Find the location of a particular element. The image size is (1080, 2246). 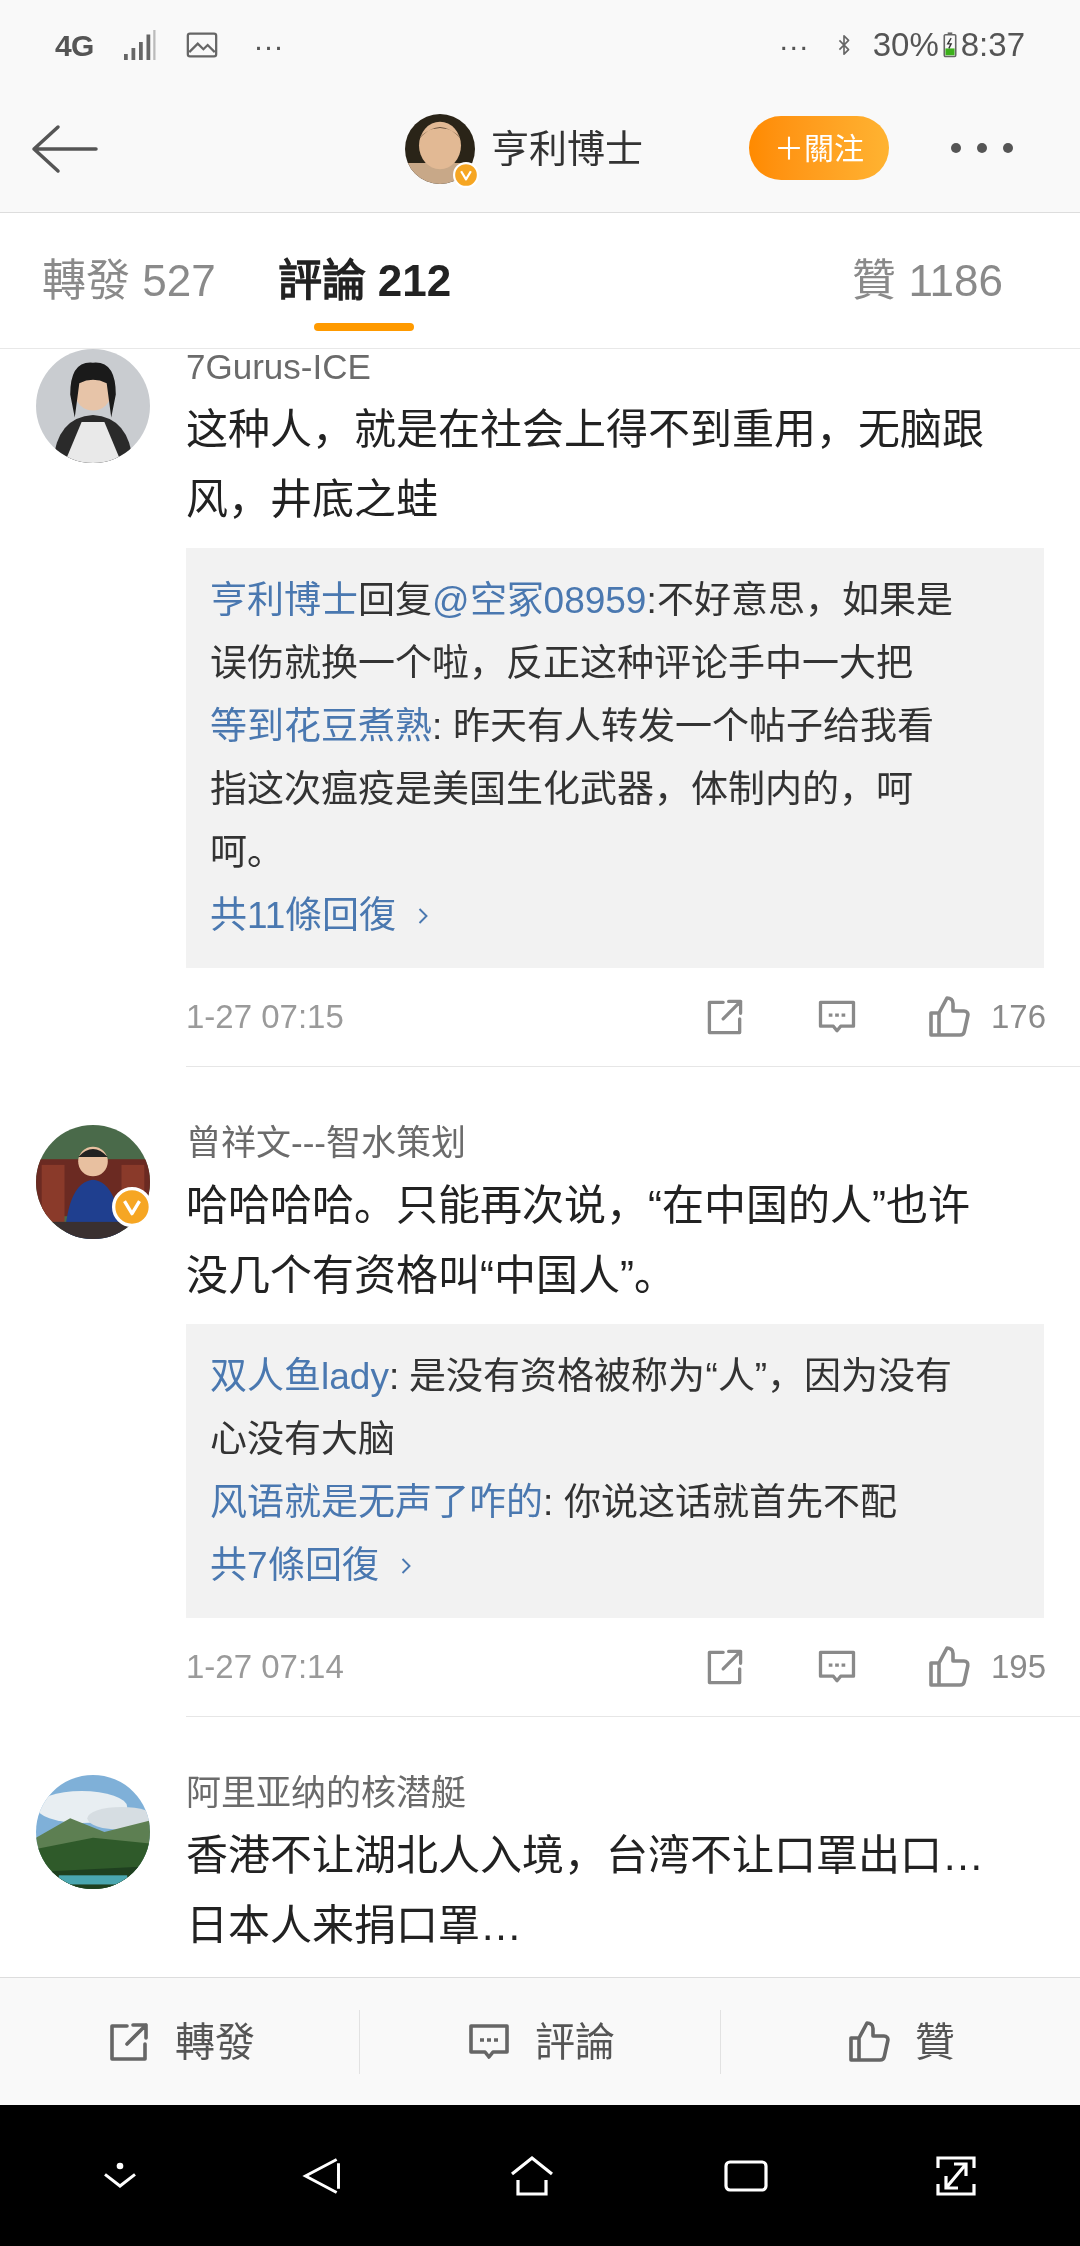

username-link: 风语就是无声了咋的 is located at coordinates (376, 1502).